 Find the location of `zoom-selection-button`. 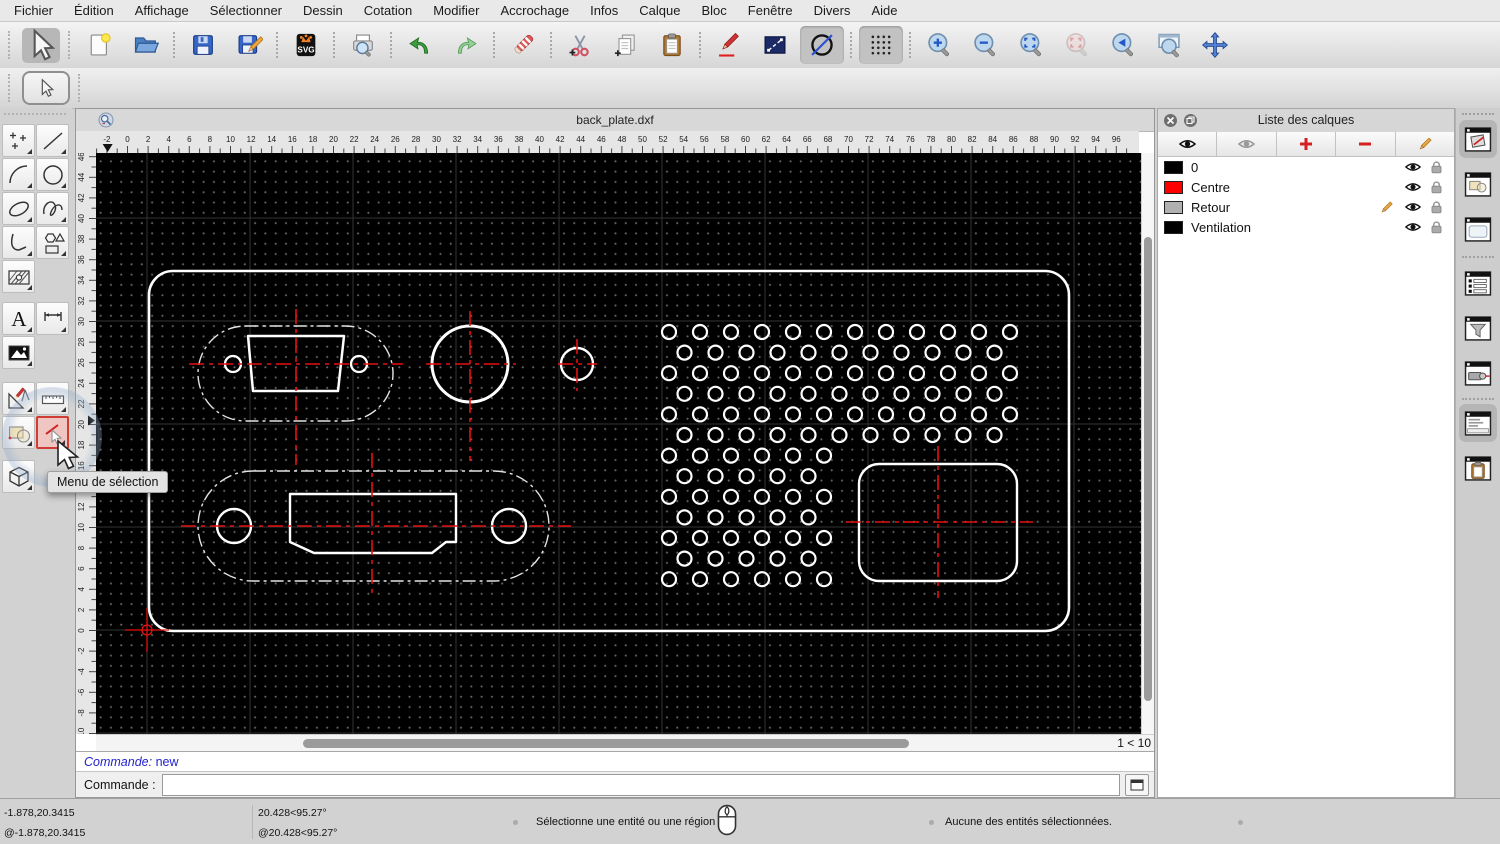

zoom-selection-button is located at coordinates (1077, 45).